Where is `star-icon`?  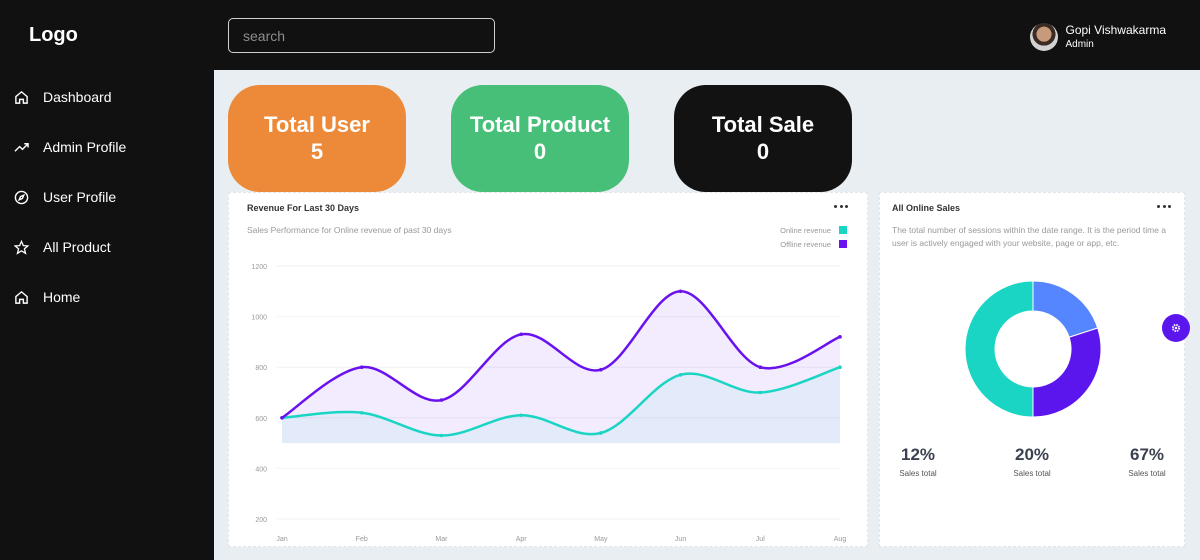
star-icon is located at coordinates (21, 247).